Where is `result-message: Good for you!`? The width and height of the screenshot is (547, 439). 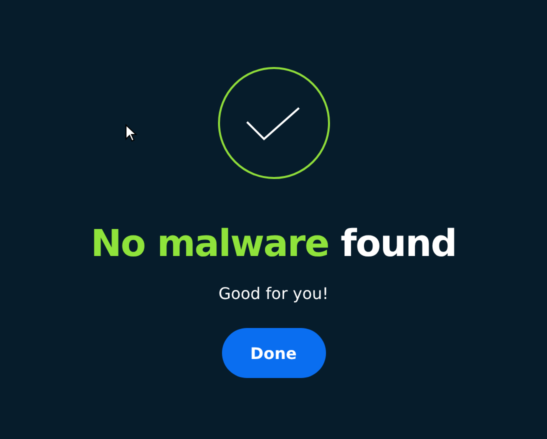 result-message: Good for you! is located at coordinates (273, 294).